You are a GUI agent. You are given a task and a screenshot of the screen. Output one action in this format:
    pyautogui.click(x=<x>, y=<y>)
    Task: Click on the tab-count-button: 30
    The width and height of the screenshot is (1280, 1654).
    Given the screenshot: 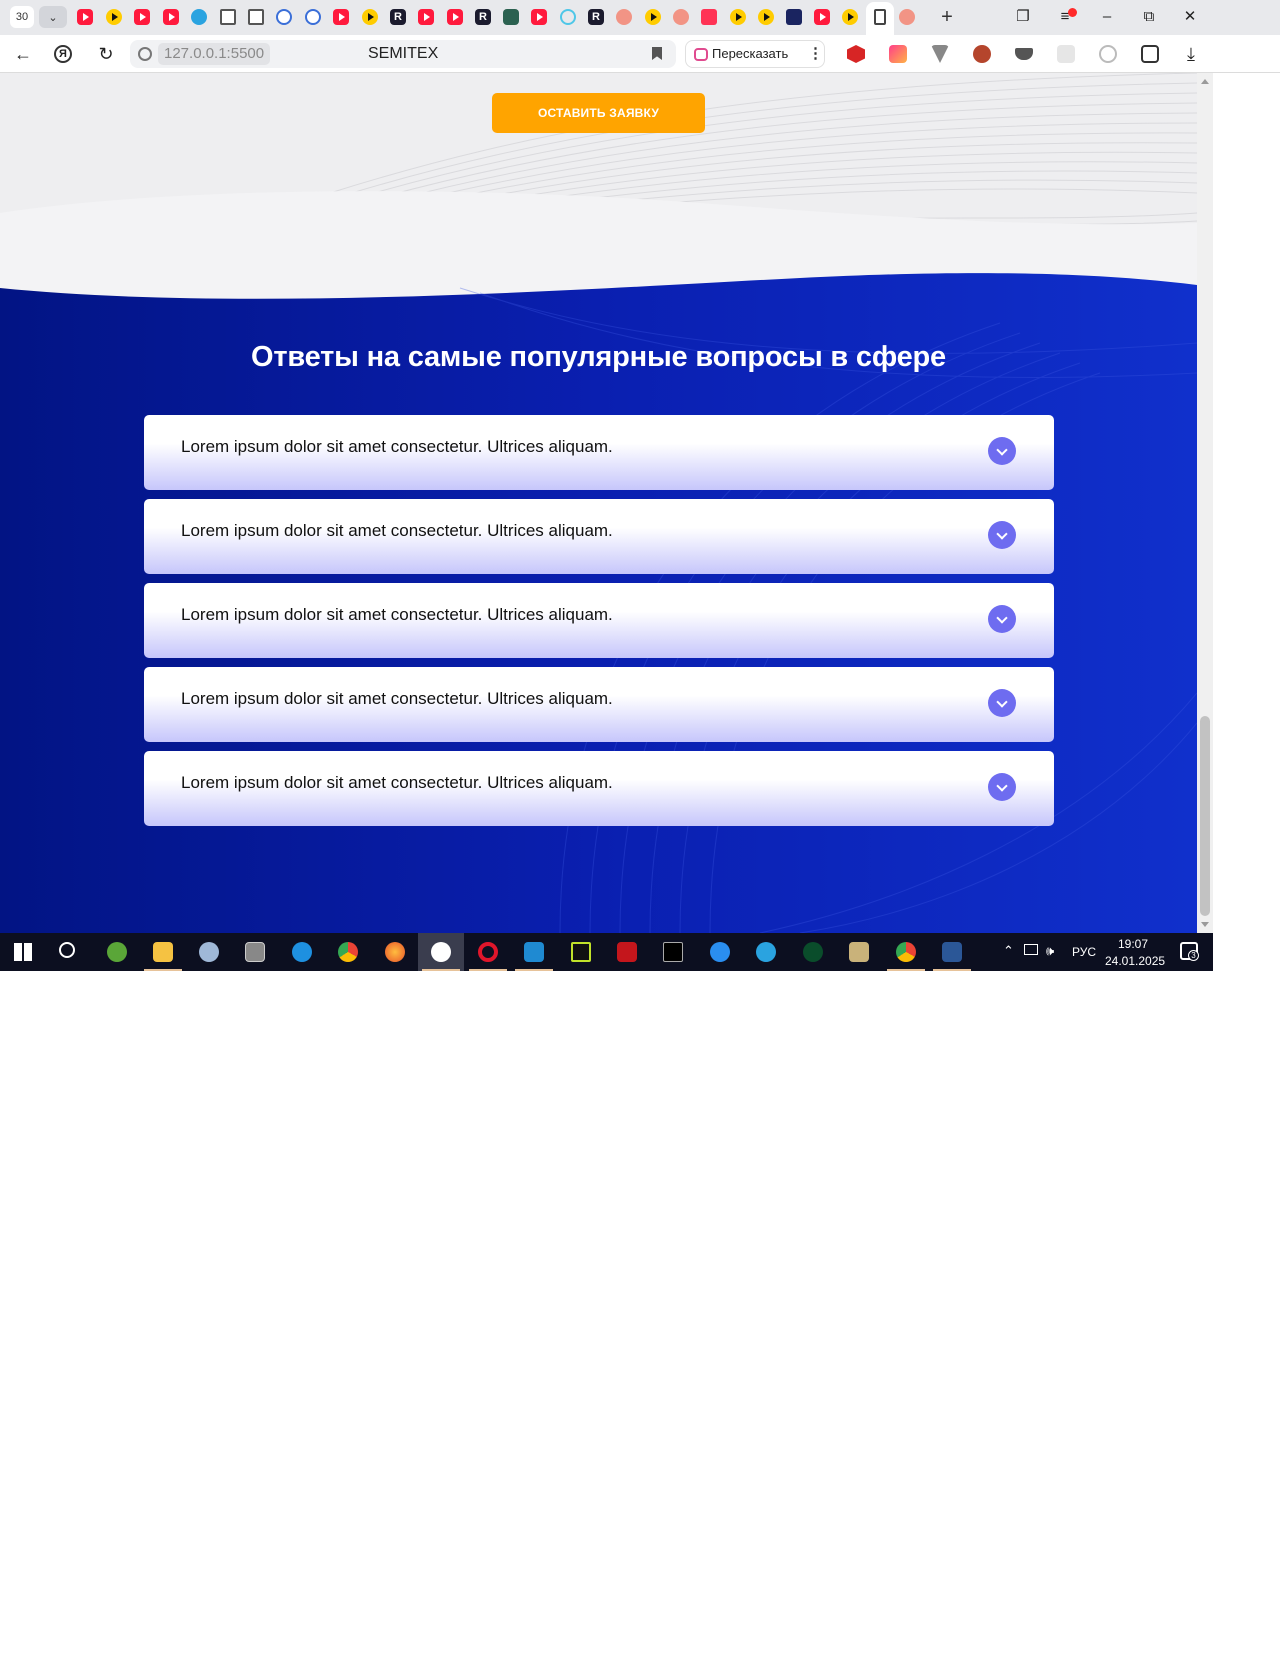 What is the action you would take?
    pyautogui.click(x=22, y=17)
    